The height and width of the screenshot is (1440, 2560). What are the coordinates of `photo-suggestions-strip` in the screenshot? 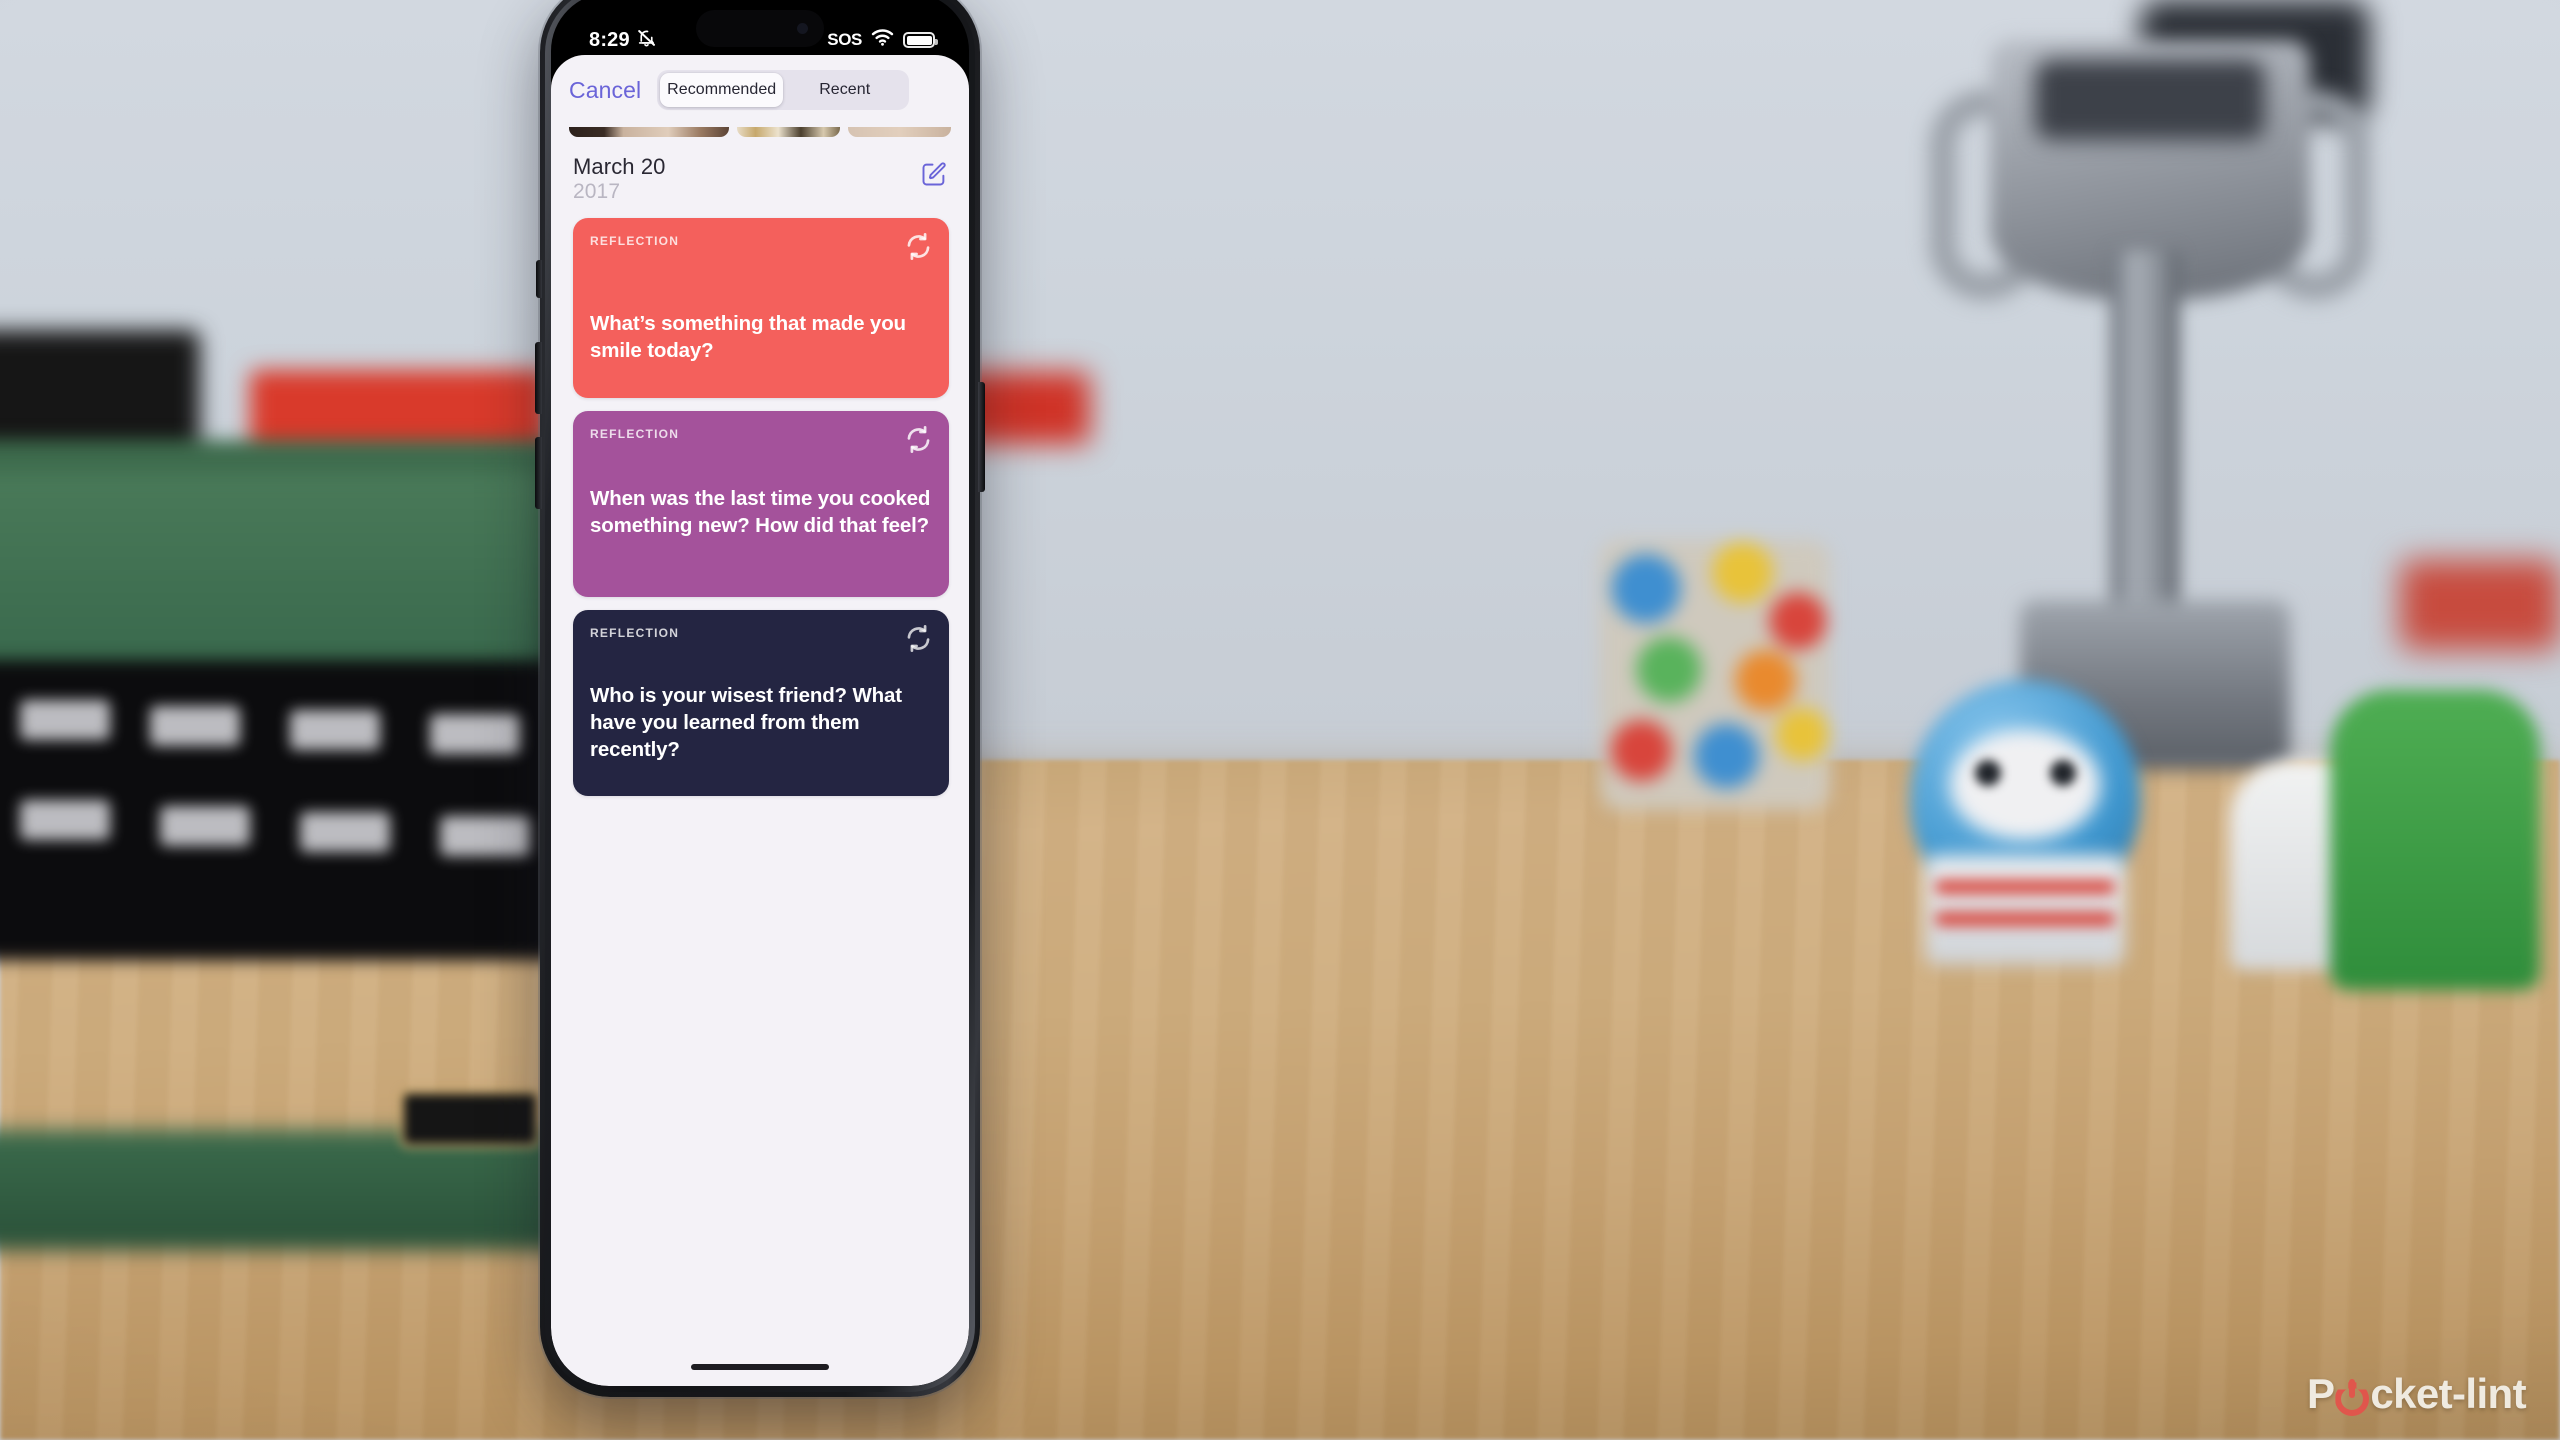 It's located at (760, 131).